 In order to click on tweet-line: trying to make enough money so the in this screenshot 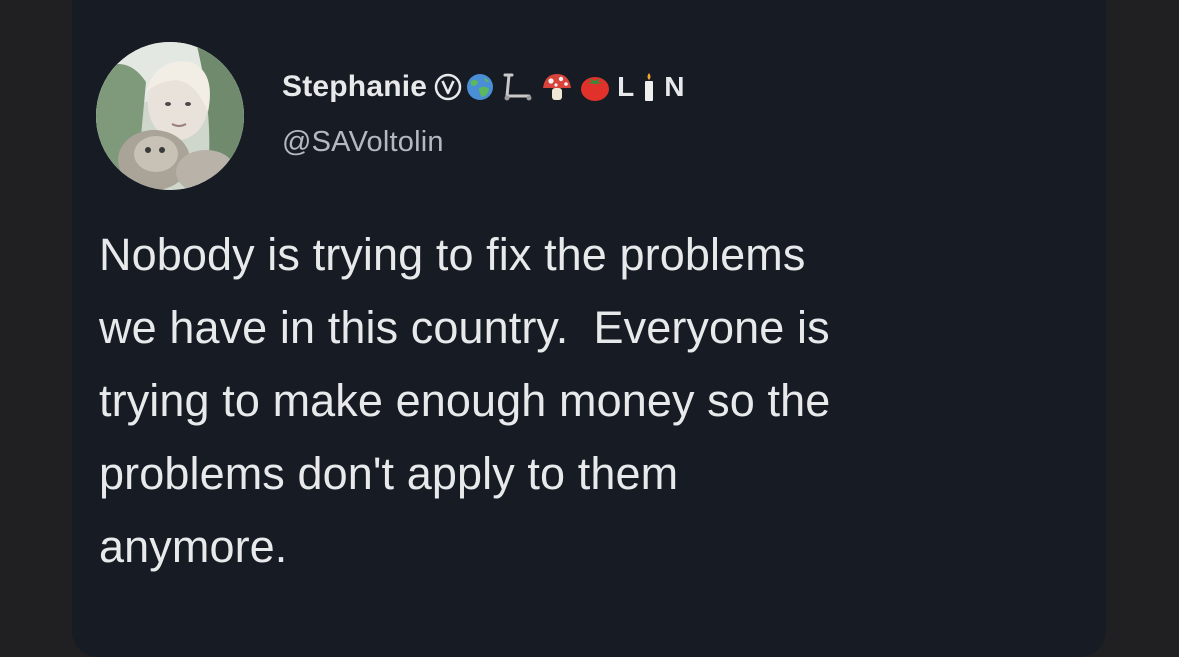, I will do `click(465, 400)`.